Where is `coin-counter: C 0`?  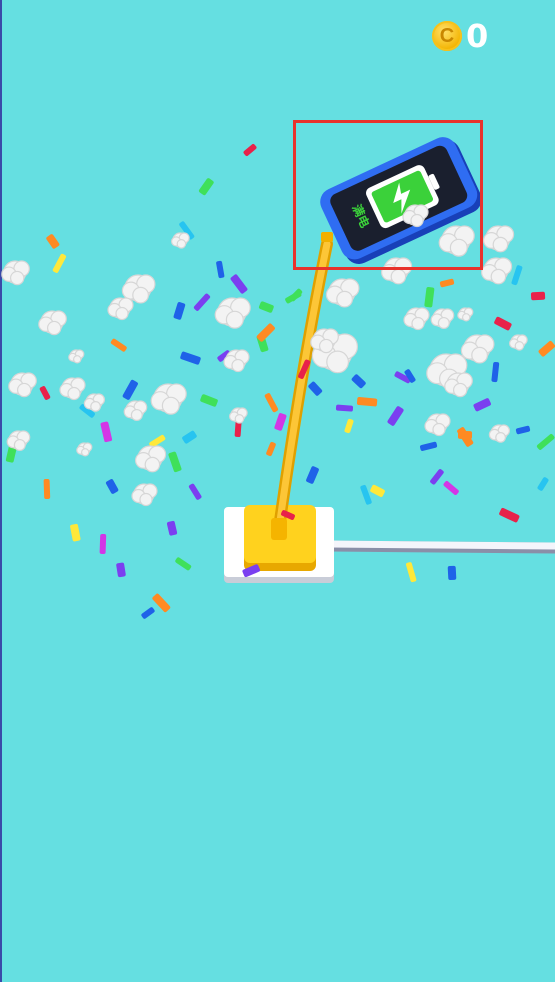 coin-counter: C 0 is located at coordinates (460, 36).